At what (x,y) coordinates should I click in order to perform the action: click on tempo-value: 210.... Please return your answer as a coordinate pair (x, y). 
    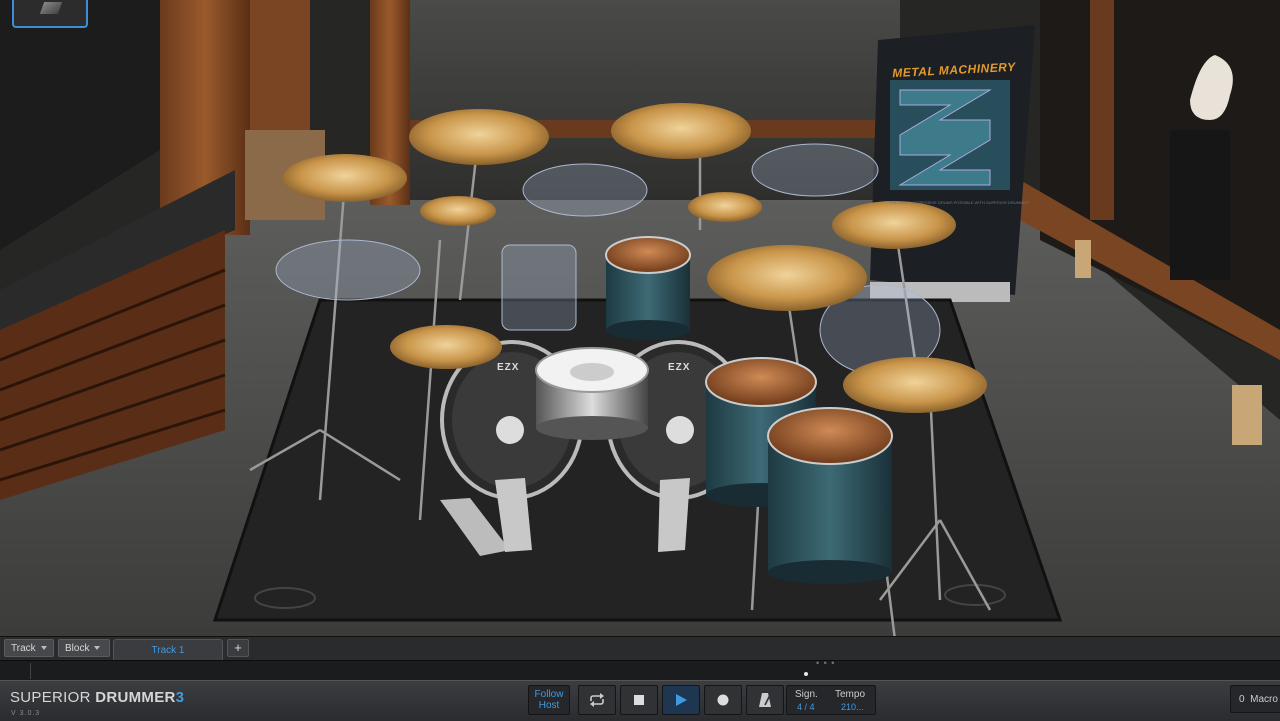
    Looking at the image, I should click on (852, 707).